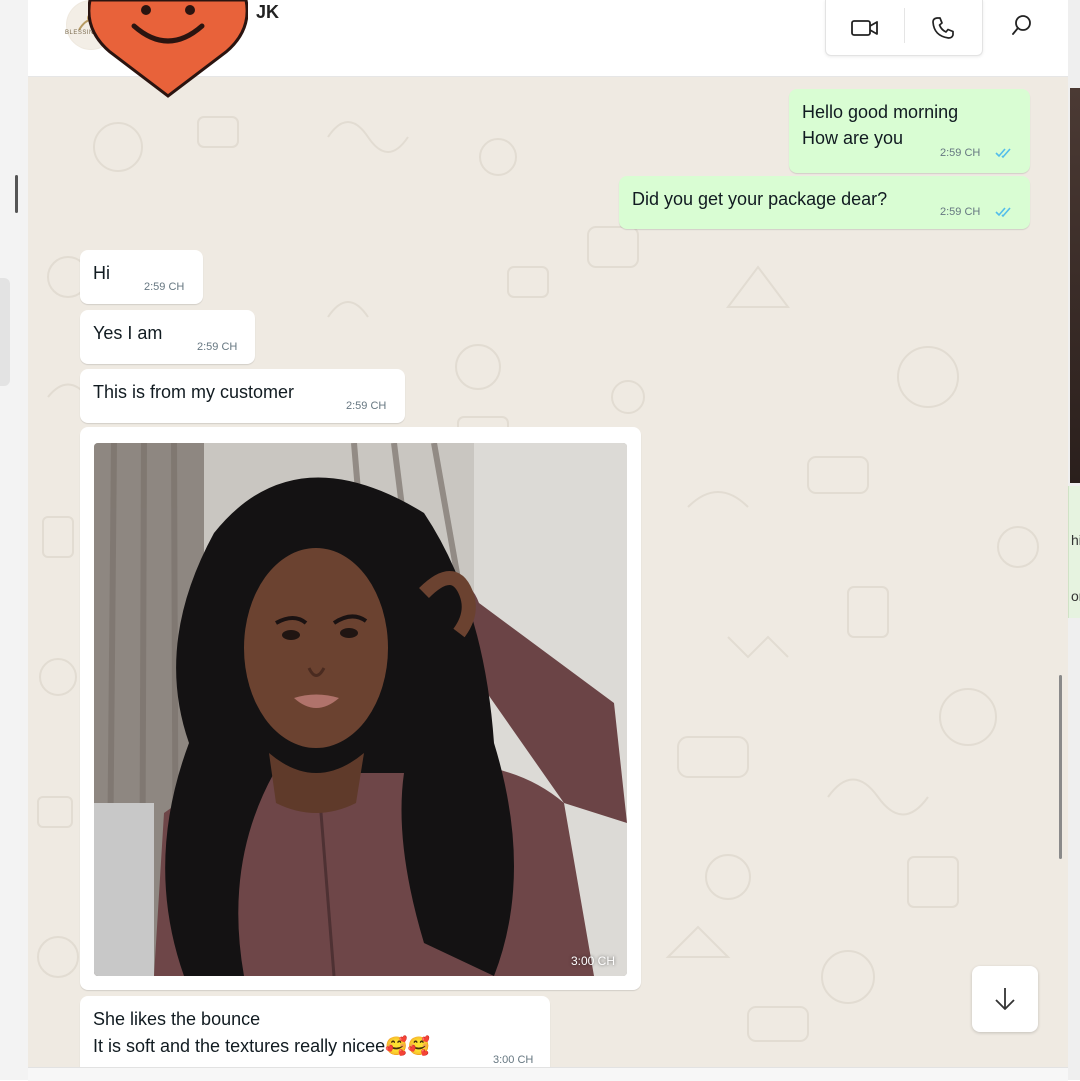 Image resolution: width=1080 pixels, height=1081 pixels. Describe the element at coordinates (5, 332) in the screenshot. I see `collapsed-panel-tab` at that location.